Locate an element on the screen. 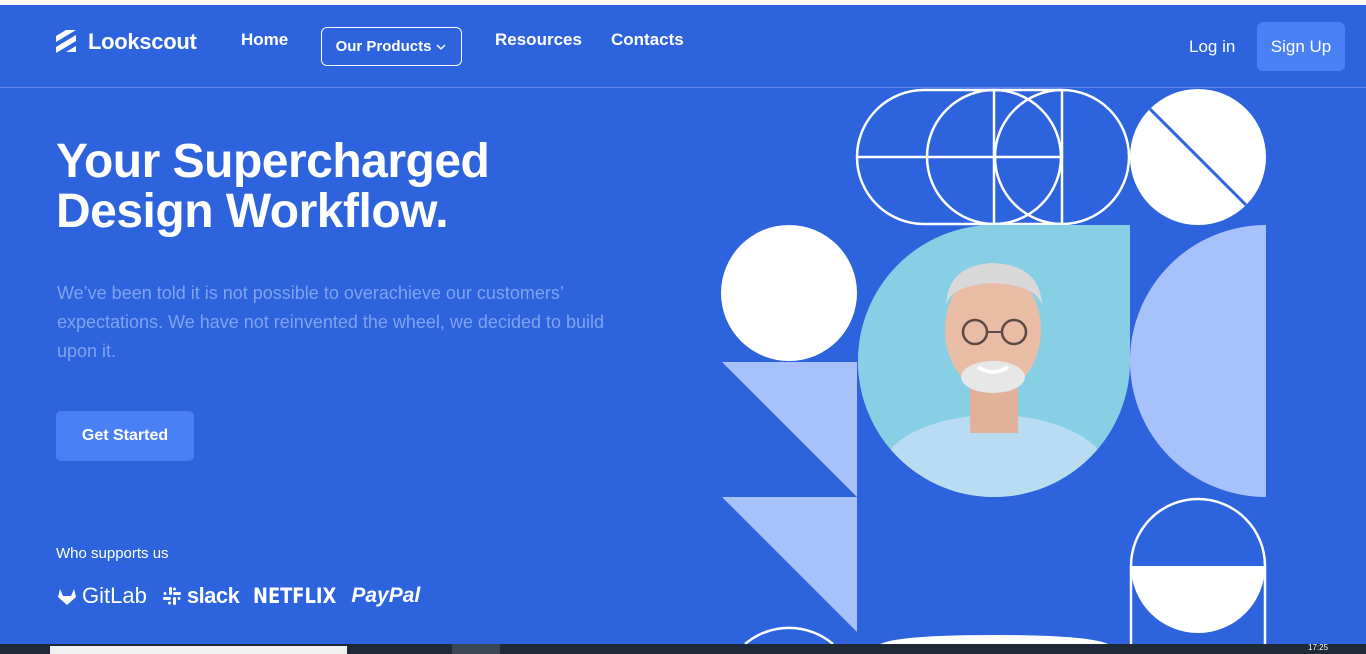 Image resolution: width=1366 pixels, height=654 pixels. taskbar-clock: 17:25 is located at coordinates (1318, 647).